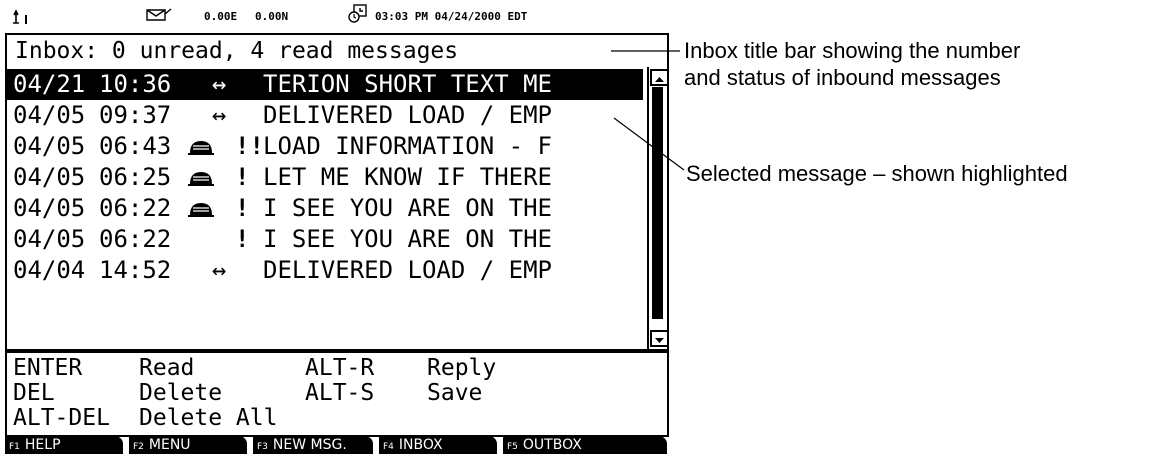  Describe the element at coordinates (877, 173) in the screenshot. I see `selected-message-annotation: Selected message – shown highlighted` at that location.